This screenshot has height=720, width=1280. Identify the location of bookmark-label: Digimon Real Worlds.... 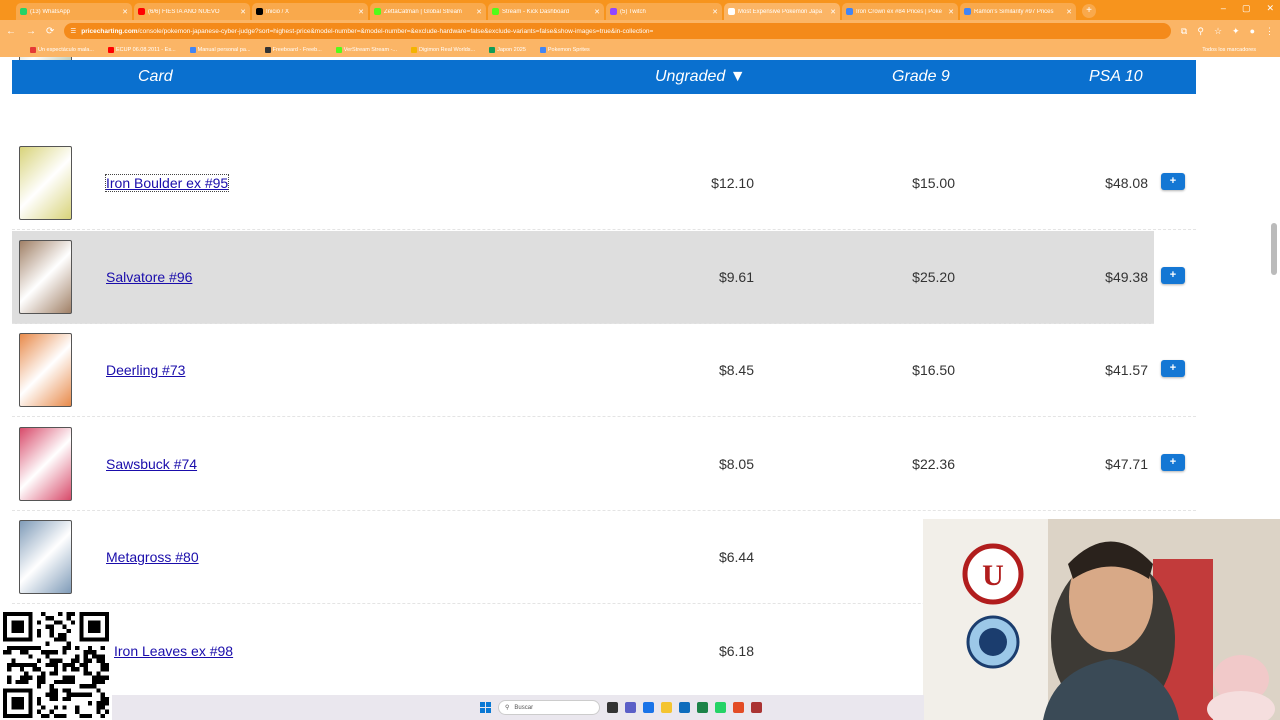
(447, 49).